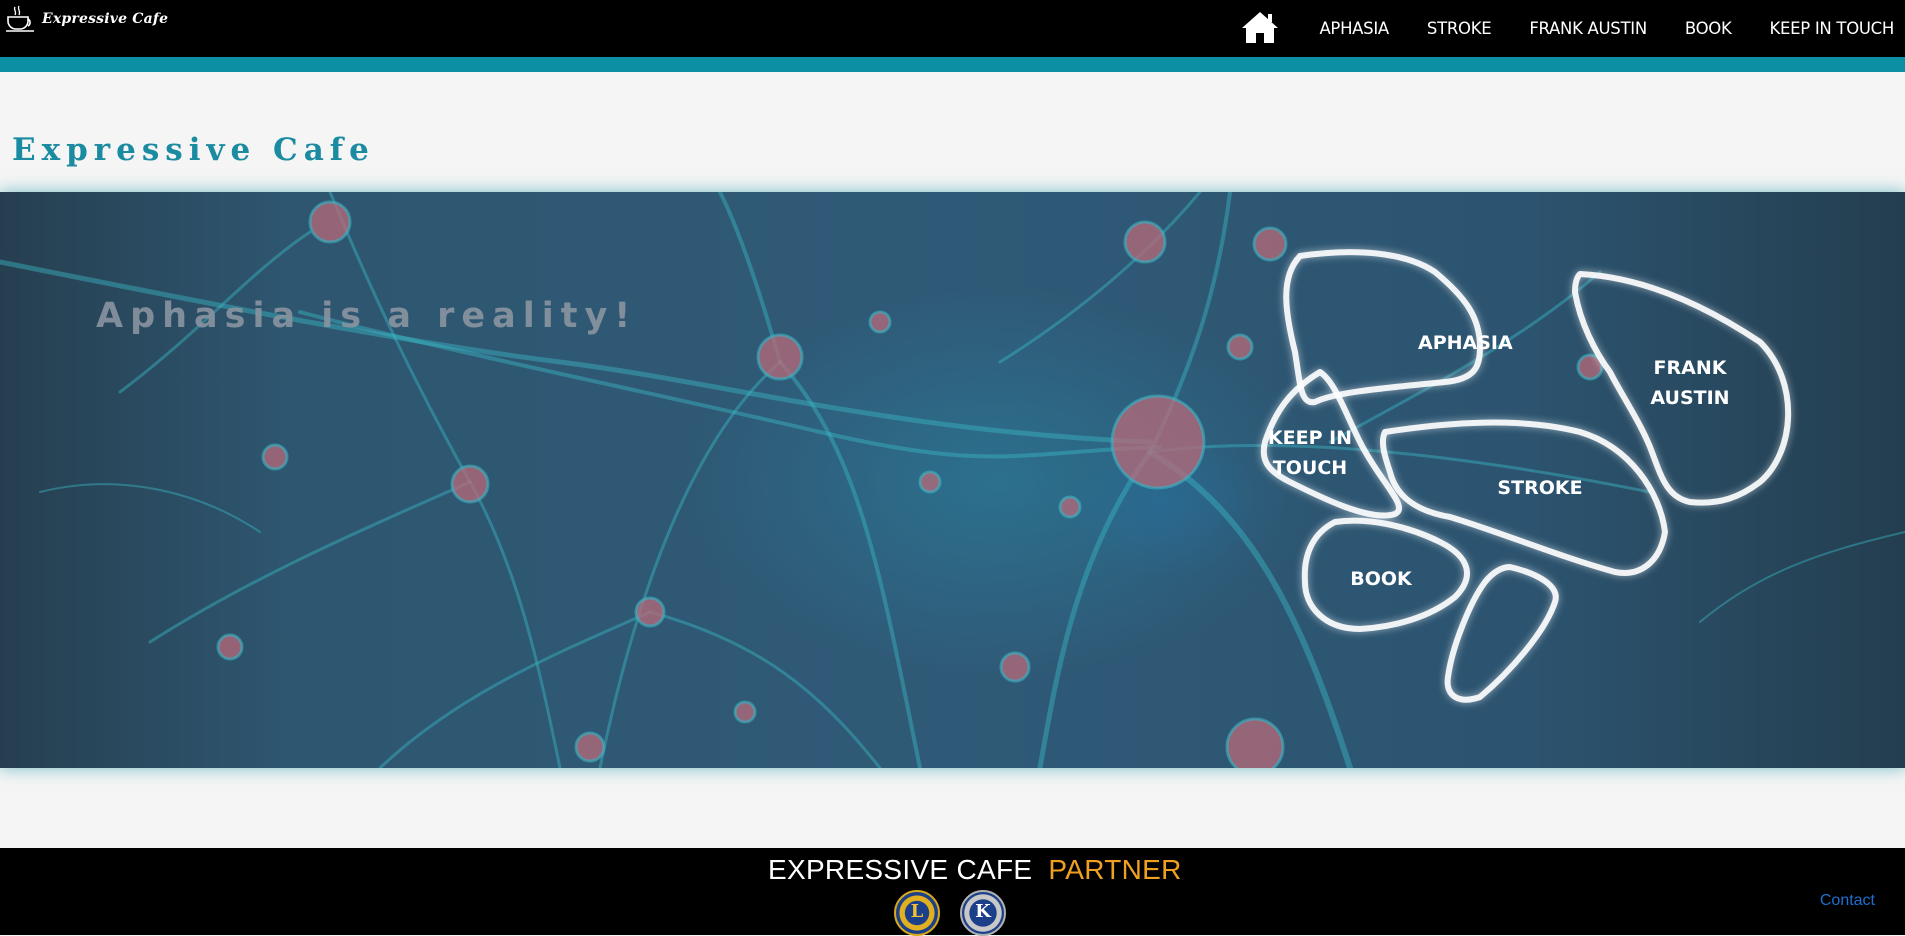 The width and height of the screenshot is (1905, 936). I want to click on brain-link-book: BOOK, so click(1381, 579).